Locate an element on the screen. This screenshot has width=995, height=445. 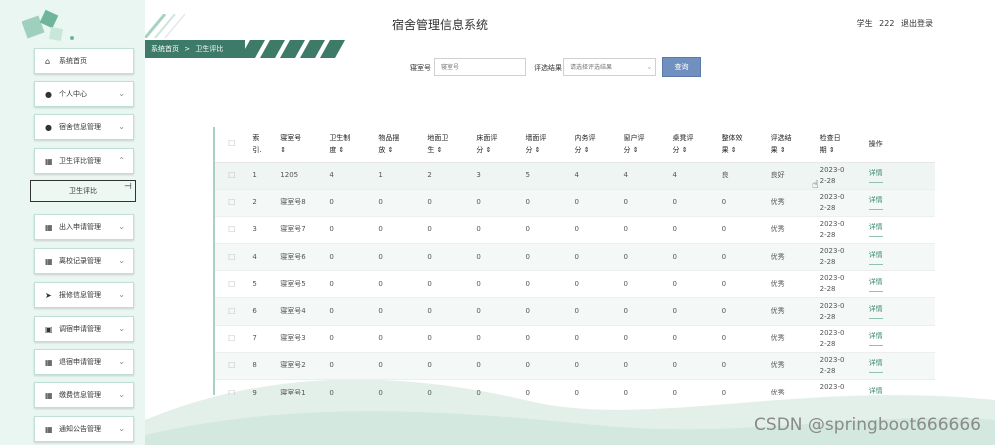
dorm-number-input is located at coordinates (480, 67).